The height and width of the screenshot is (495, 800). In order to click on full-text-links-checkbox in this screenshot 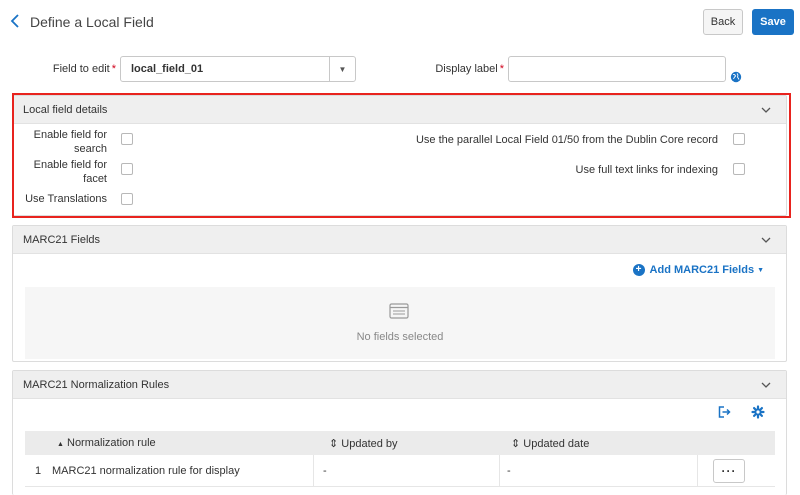, I will do `click(739, 169)`.